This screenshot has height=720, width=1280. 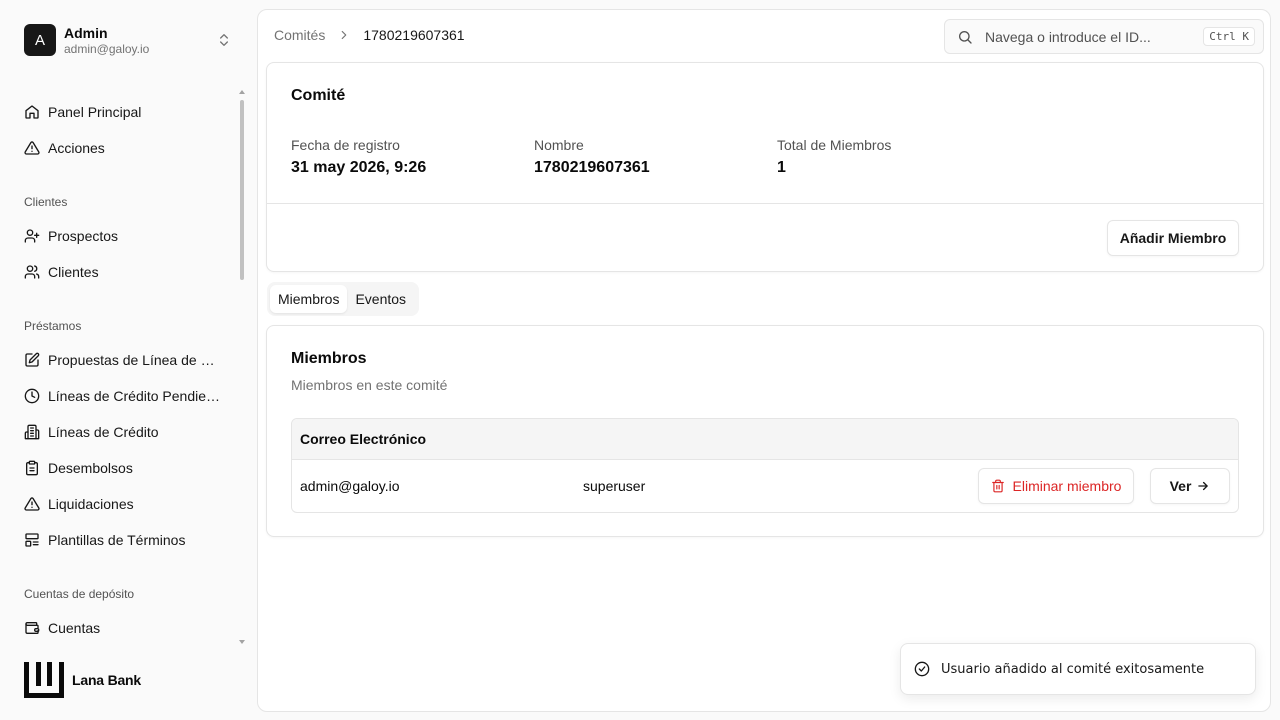 I want to click on home-icon, so click(x=32, y=112).